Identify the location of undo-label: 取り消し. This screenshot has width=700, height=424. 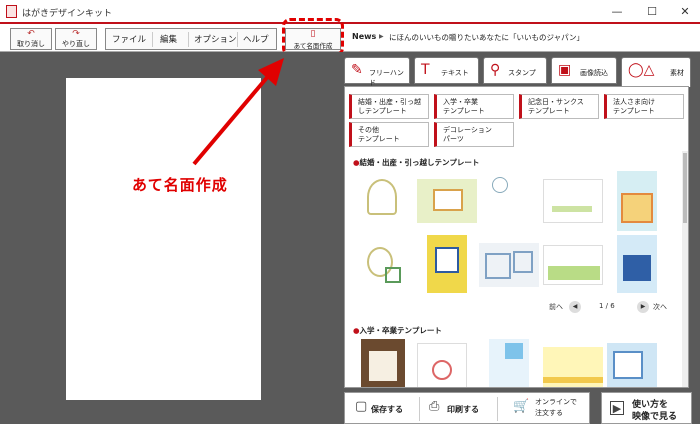
(31, 44).